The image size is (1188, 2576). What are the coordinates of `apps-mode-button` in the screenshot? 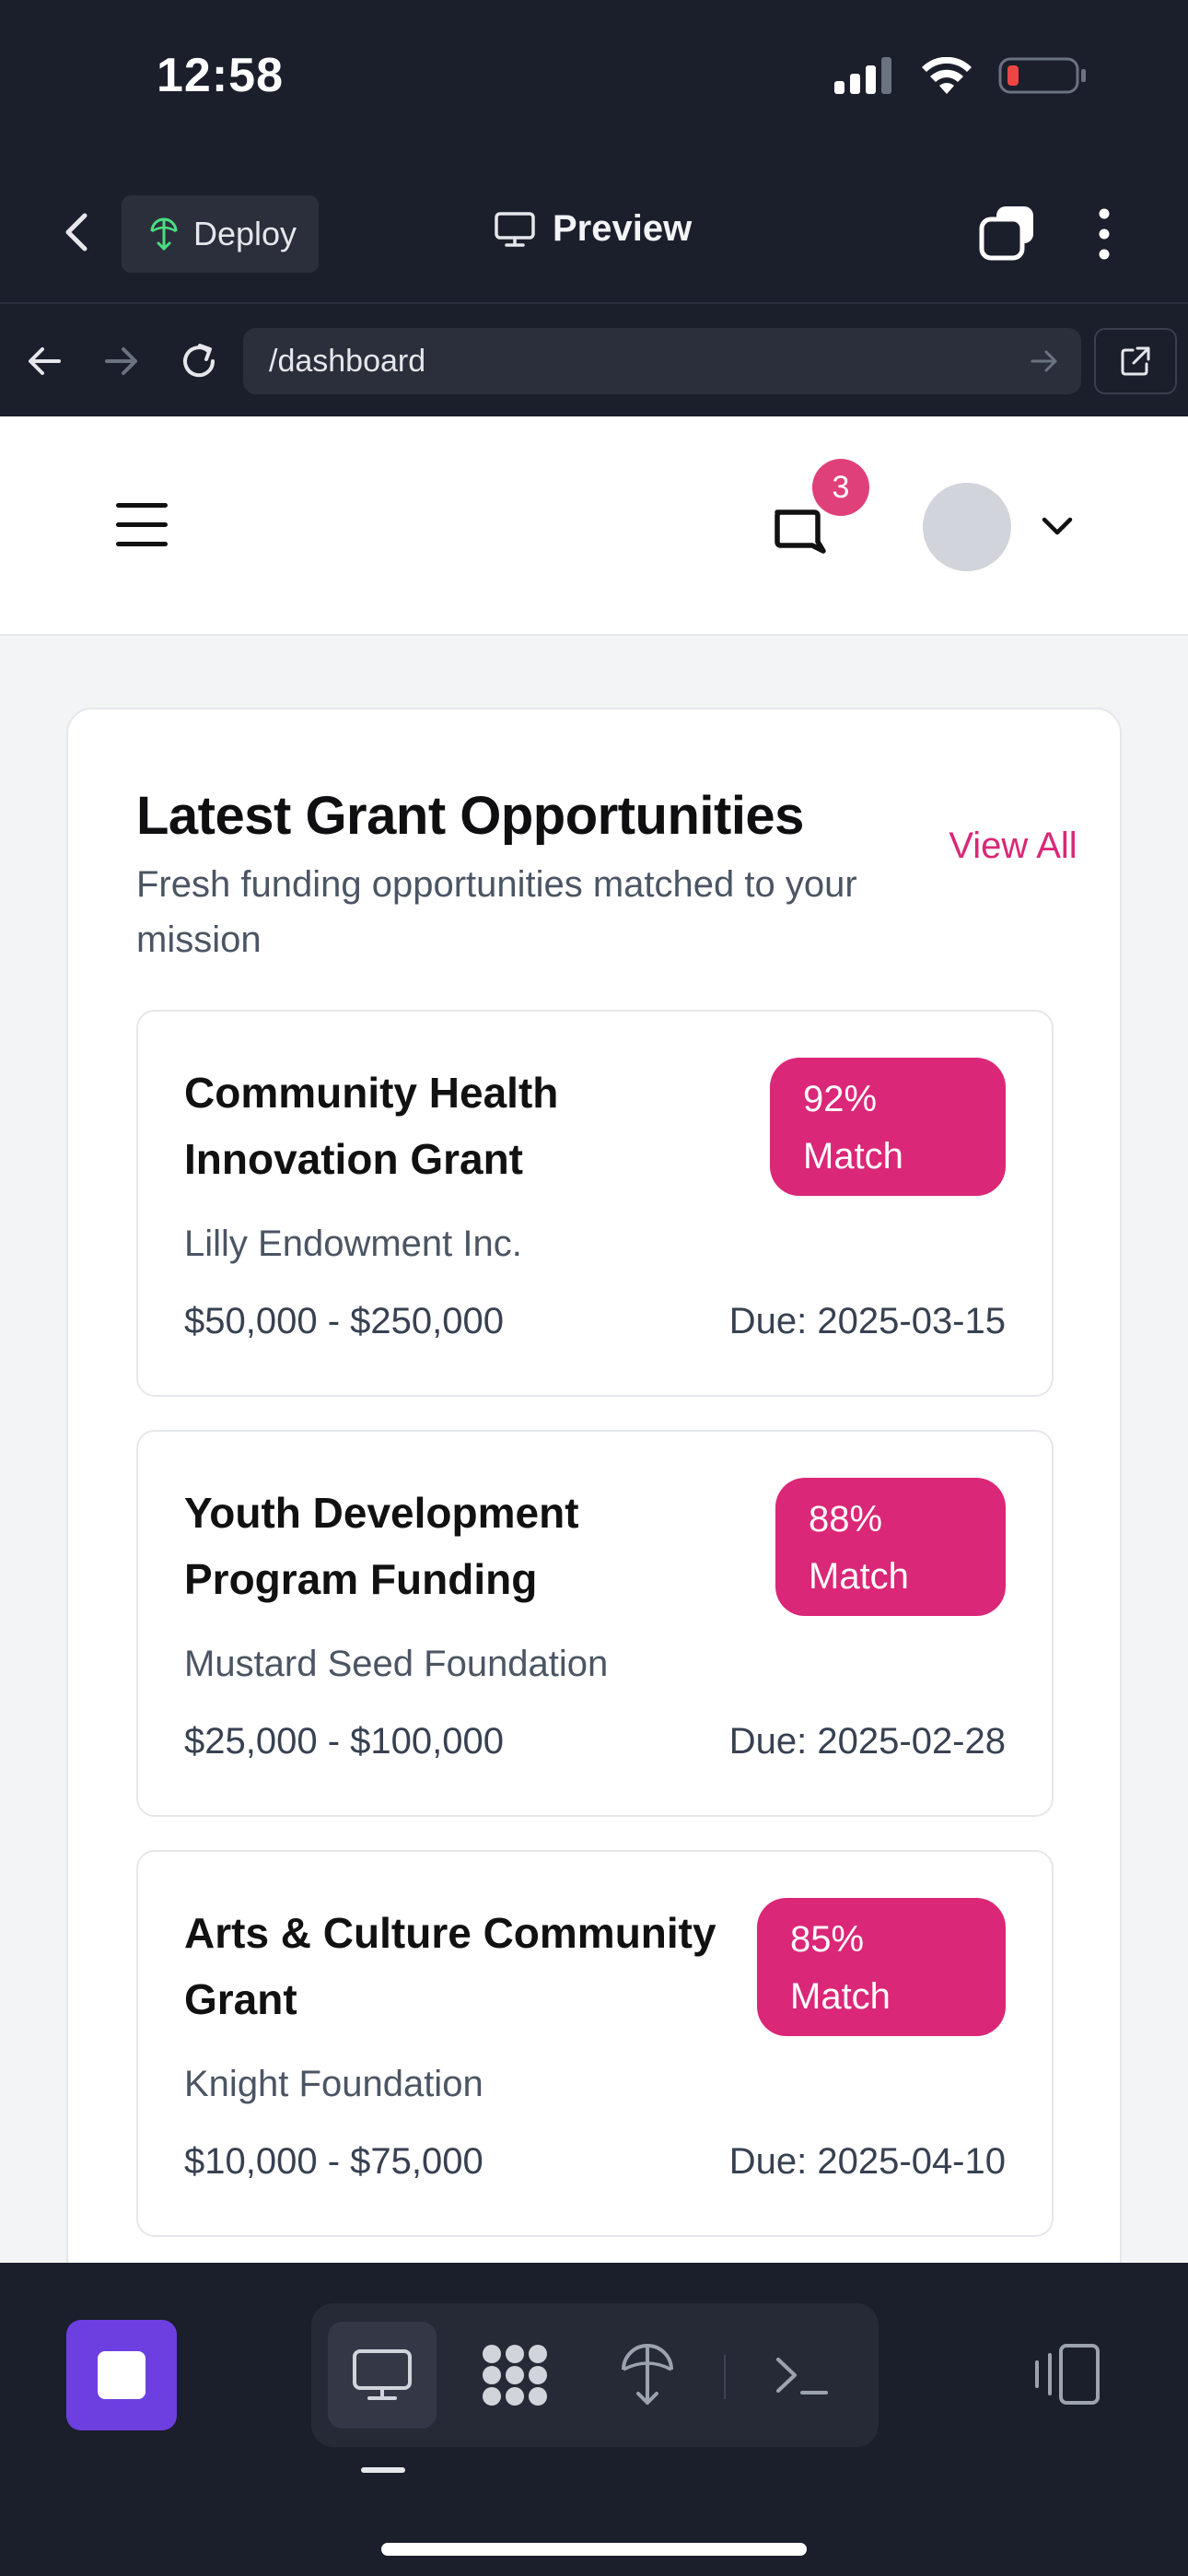 It's located at (514, 2375).